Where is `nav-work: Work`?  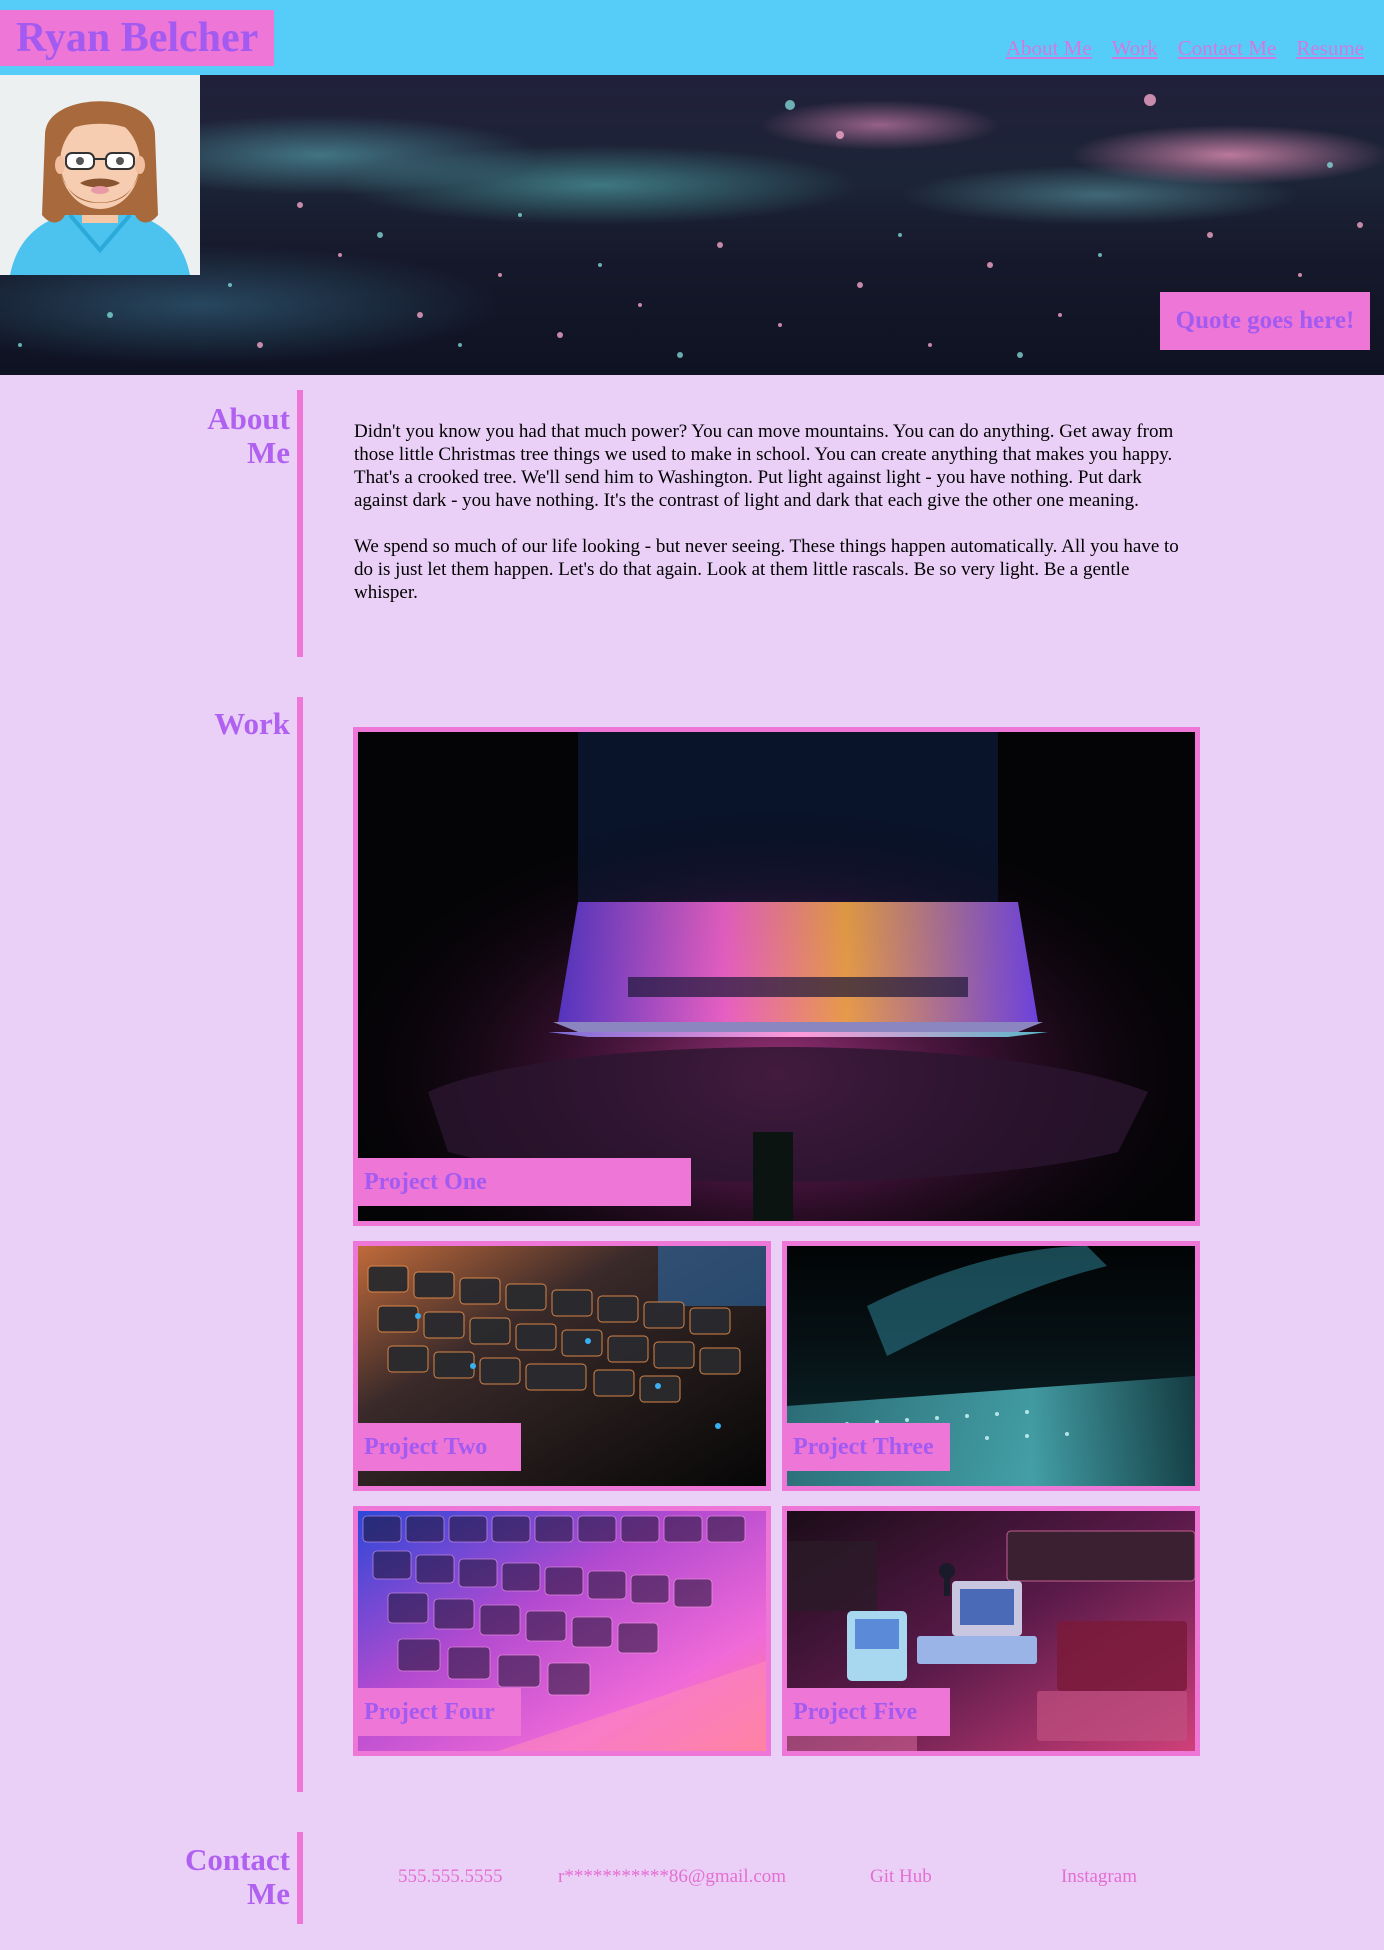 nav-work: Work is located at coordinates (1135, 48).